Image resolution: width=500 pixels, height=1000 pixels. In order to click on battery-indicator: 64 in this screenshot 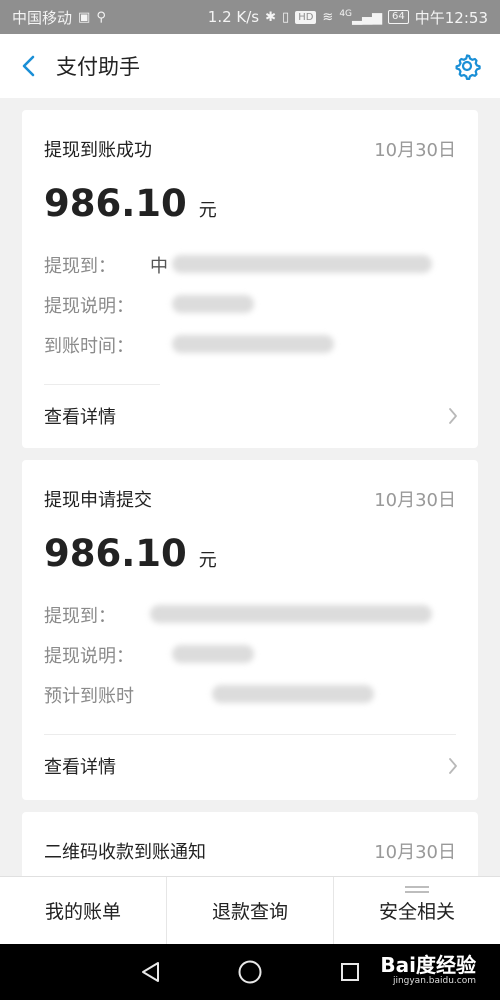, I will do `click(398, 17)`.